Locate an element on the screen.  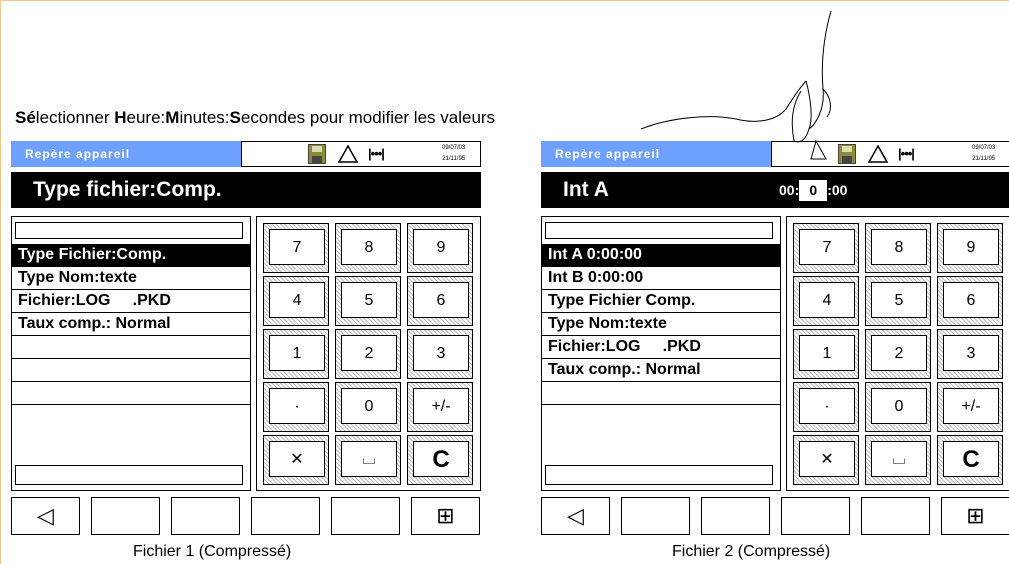
key-label: ✕ is located at coordinates (297, 459).